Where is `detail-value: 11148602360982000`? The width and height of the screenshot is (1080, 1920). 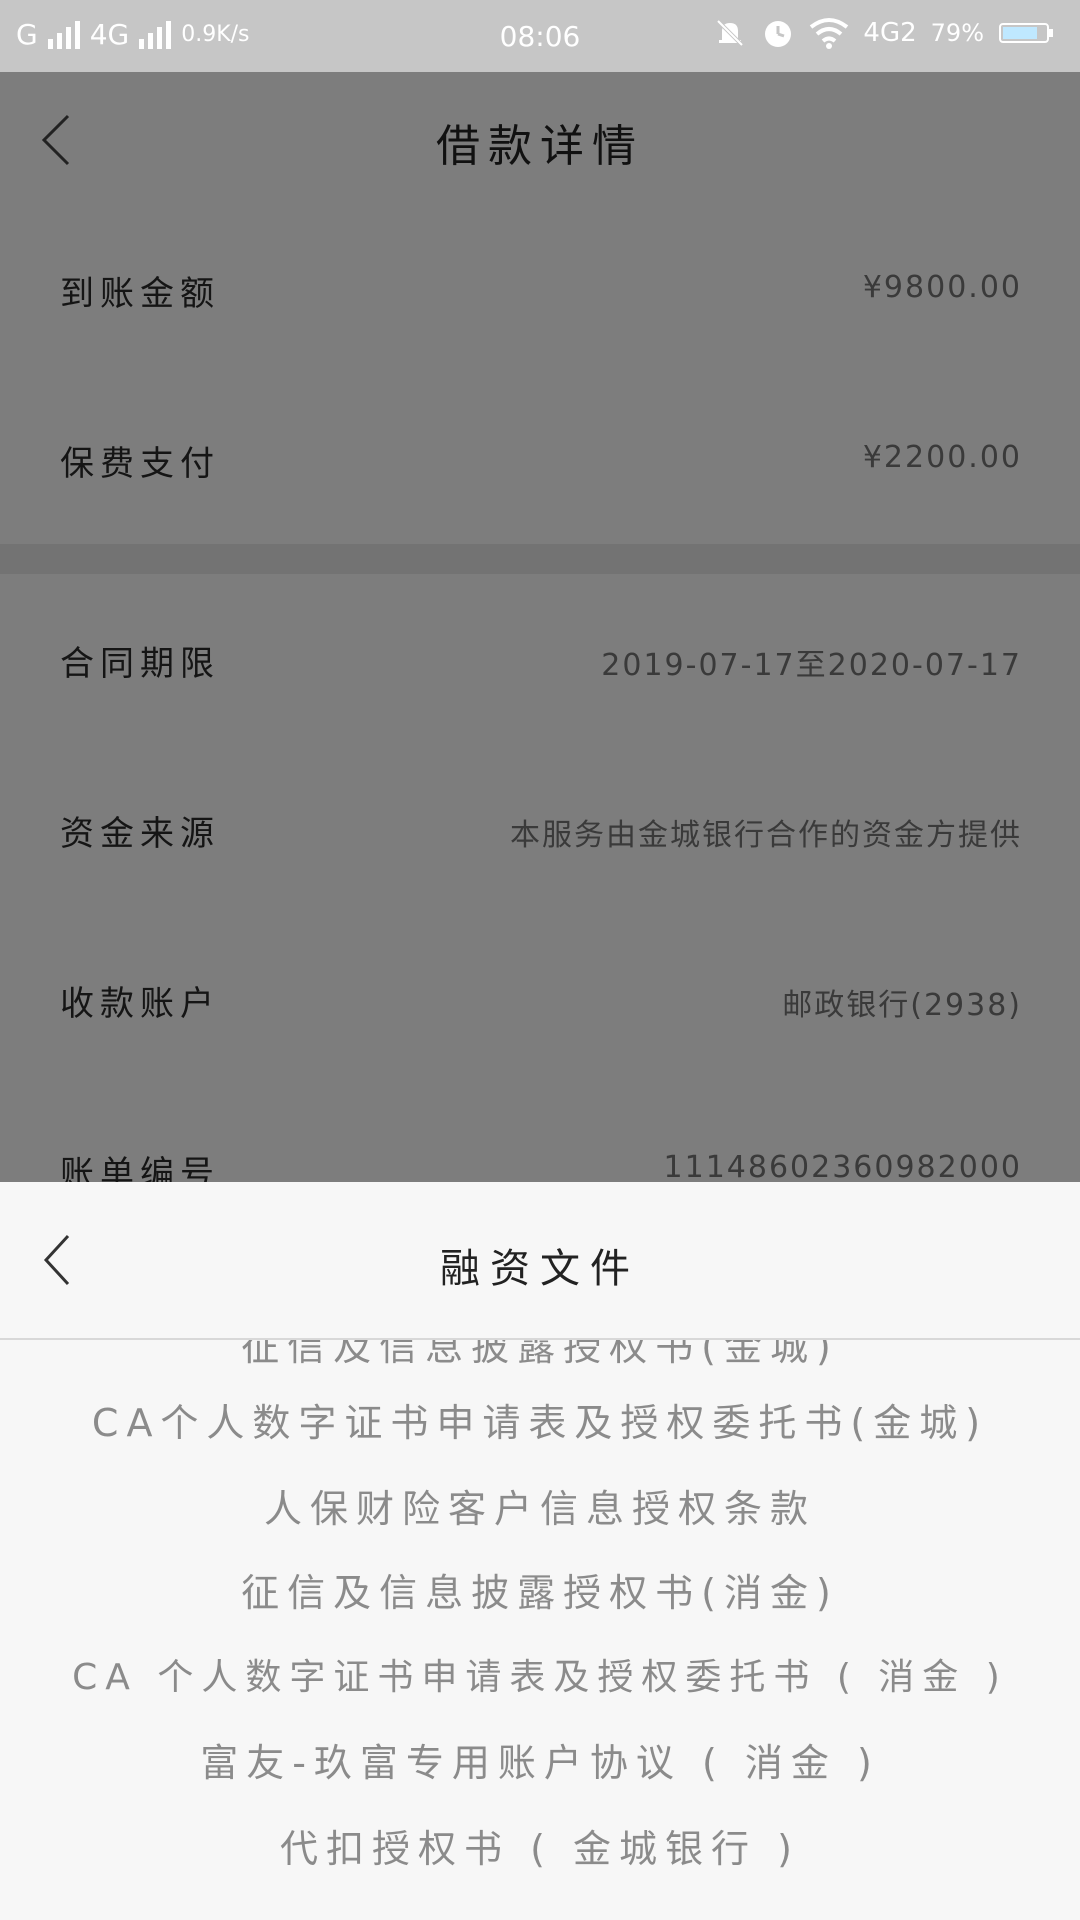
detail-value: 11148602360982000 is located at coordinates (842, 1167).